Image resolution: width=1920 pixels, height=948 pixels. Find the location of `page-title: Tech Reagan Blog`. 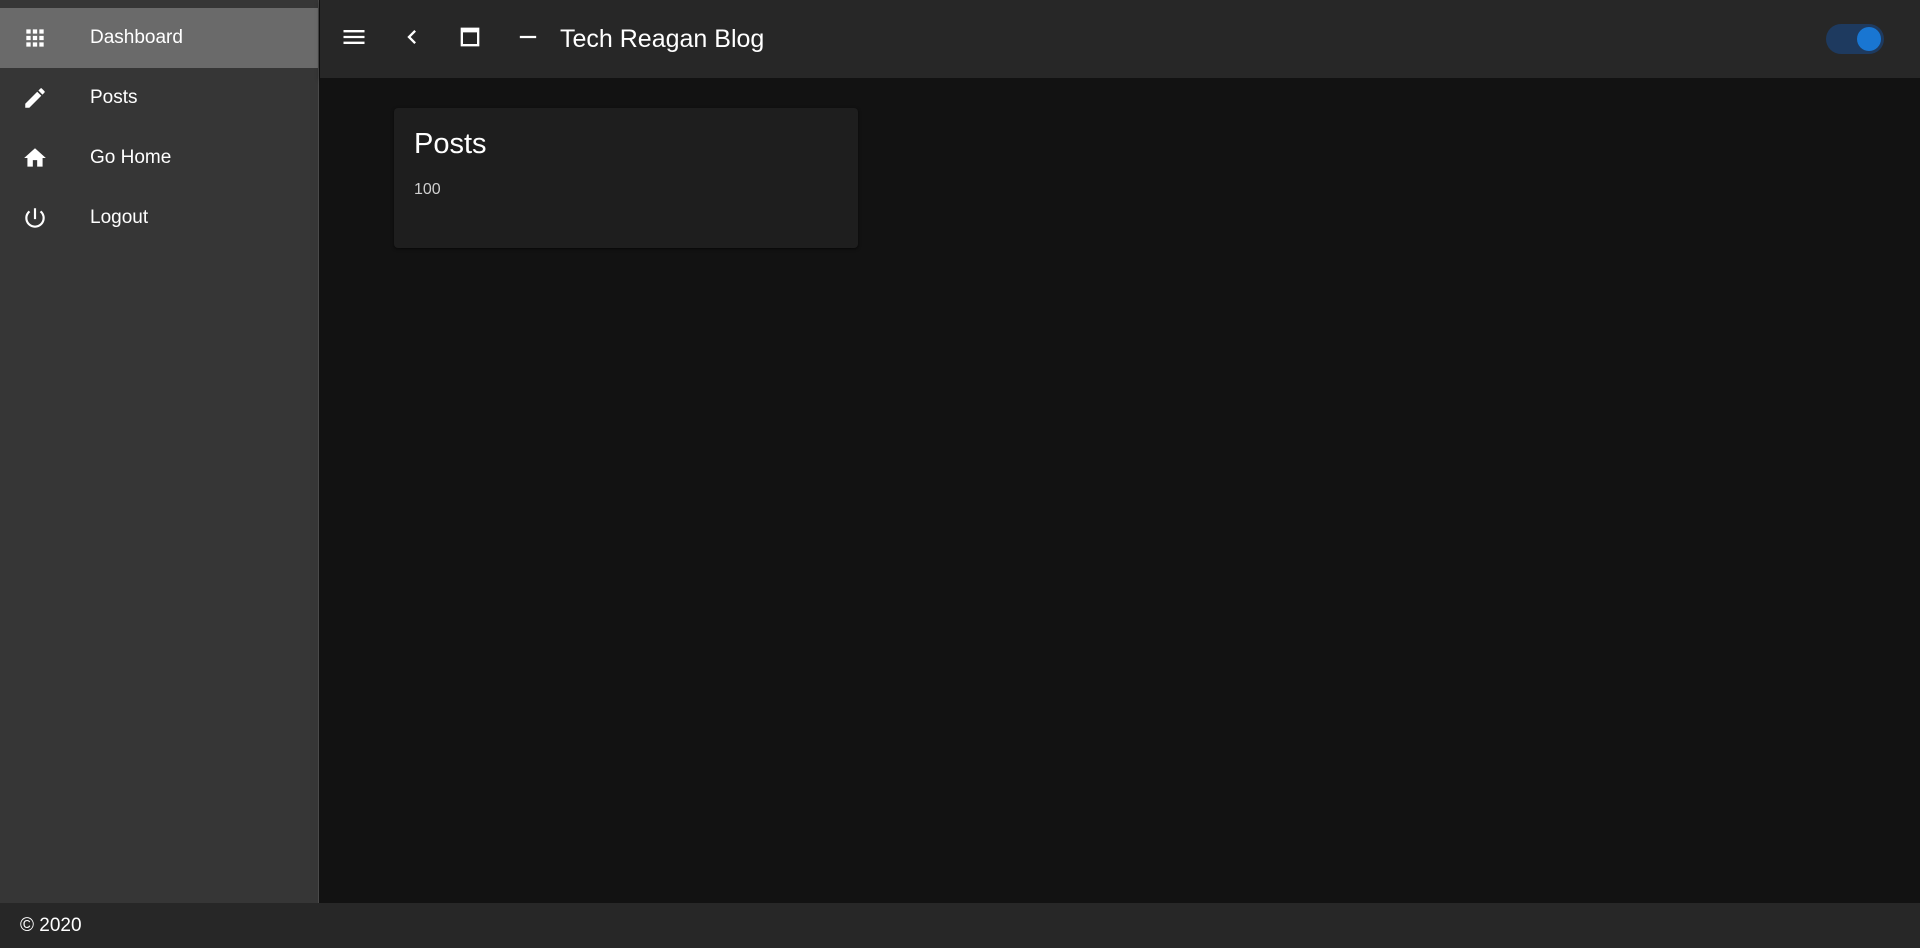

page-title: Tech Reagan Blog is located at coordinates (662, 38).